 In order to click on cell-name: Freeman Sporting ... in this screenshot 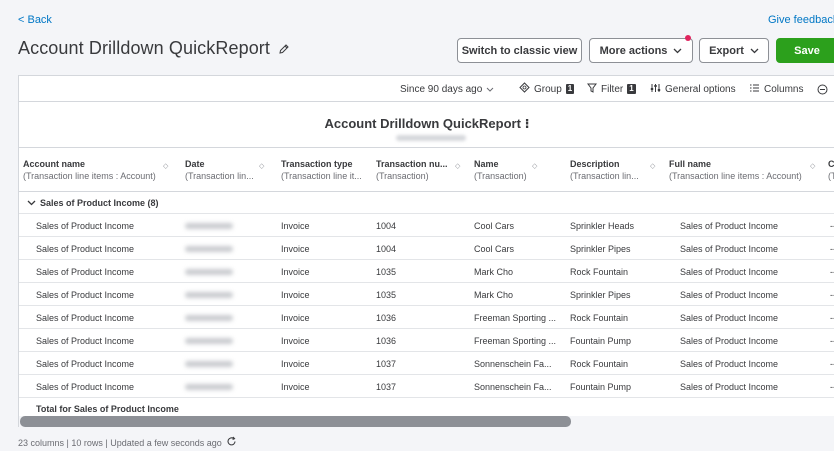, I will do `click(515, 317)`.